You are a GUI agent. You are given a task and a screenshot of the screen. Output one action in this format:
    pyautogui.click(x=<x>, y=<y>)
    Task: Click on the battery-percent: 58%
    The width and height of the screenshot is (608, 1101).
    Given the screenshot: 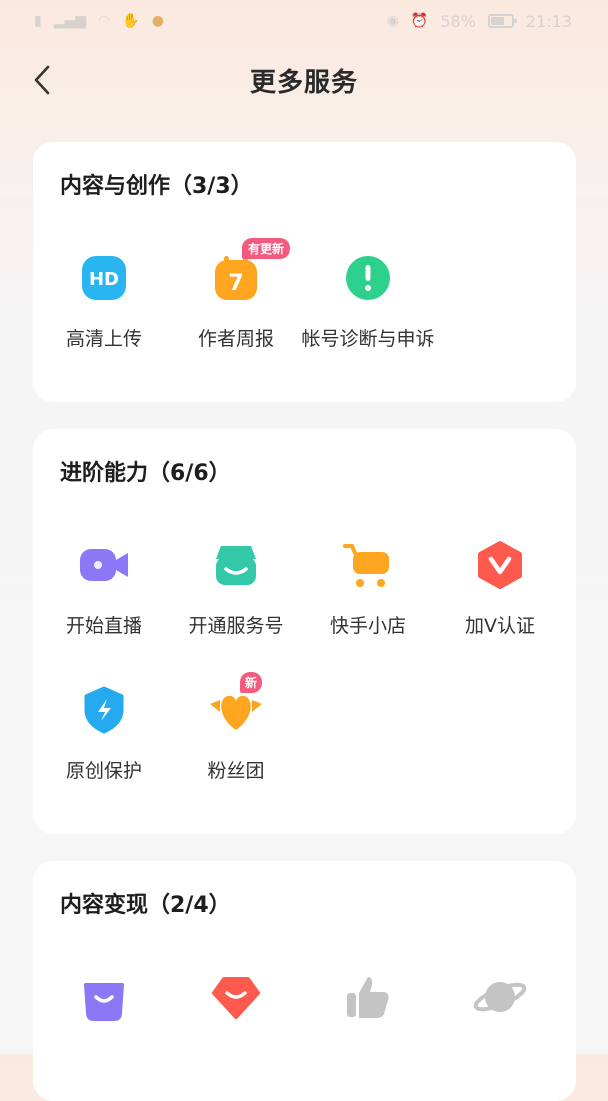 What is the action you would take?
    pyautogui.click(x=458, y=21)
    